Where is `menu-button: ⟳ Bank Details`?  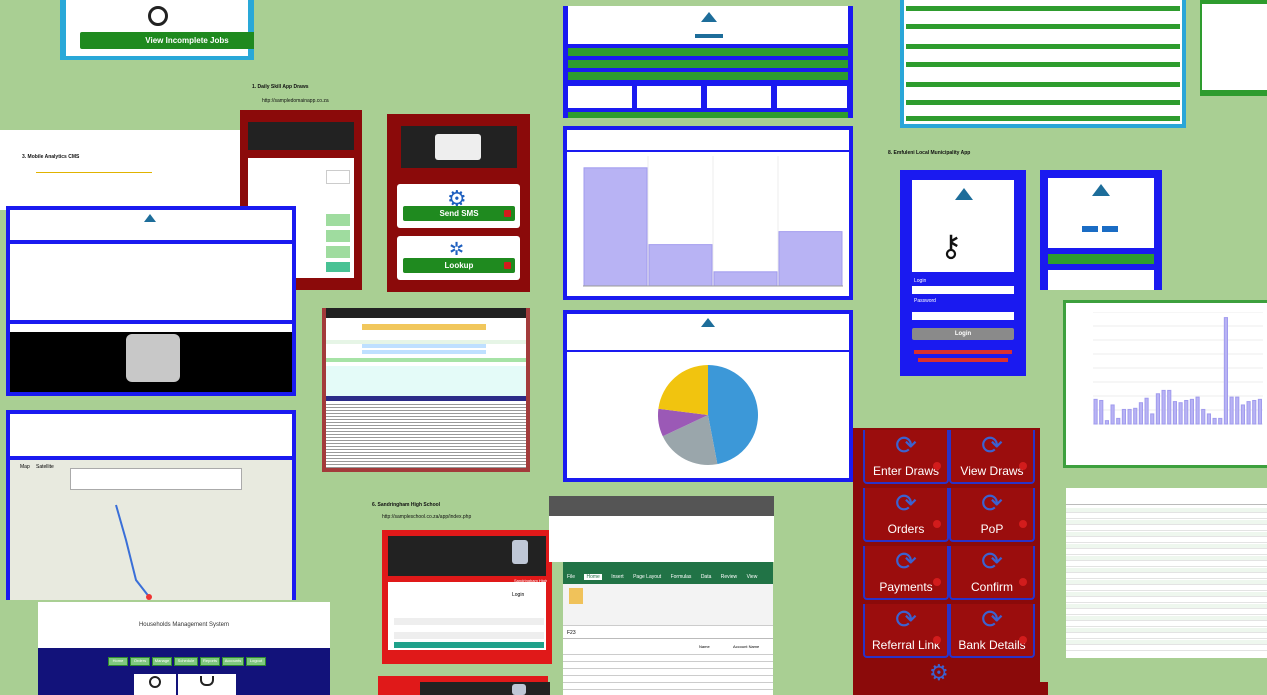
menu-button: ⟳ Bank Details is located at coordinates (992, 631).